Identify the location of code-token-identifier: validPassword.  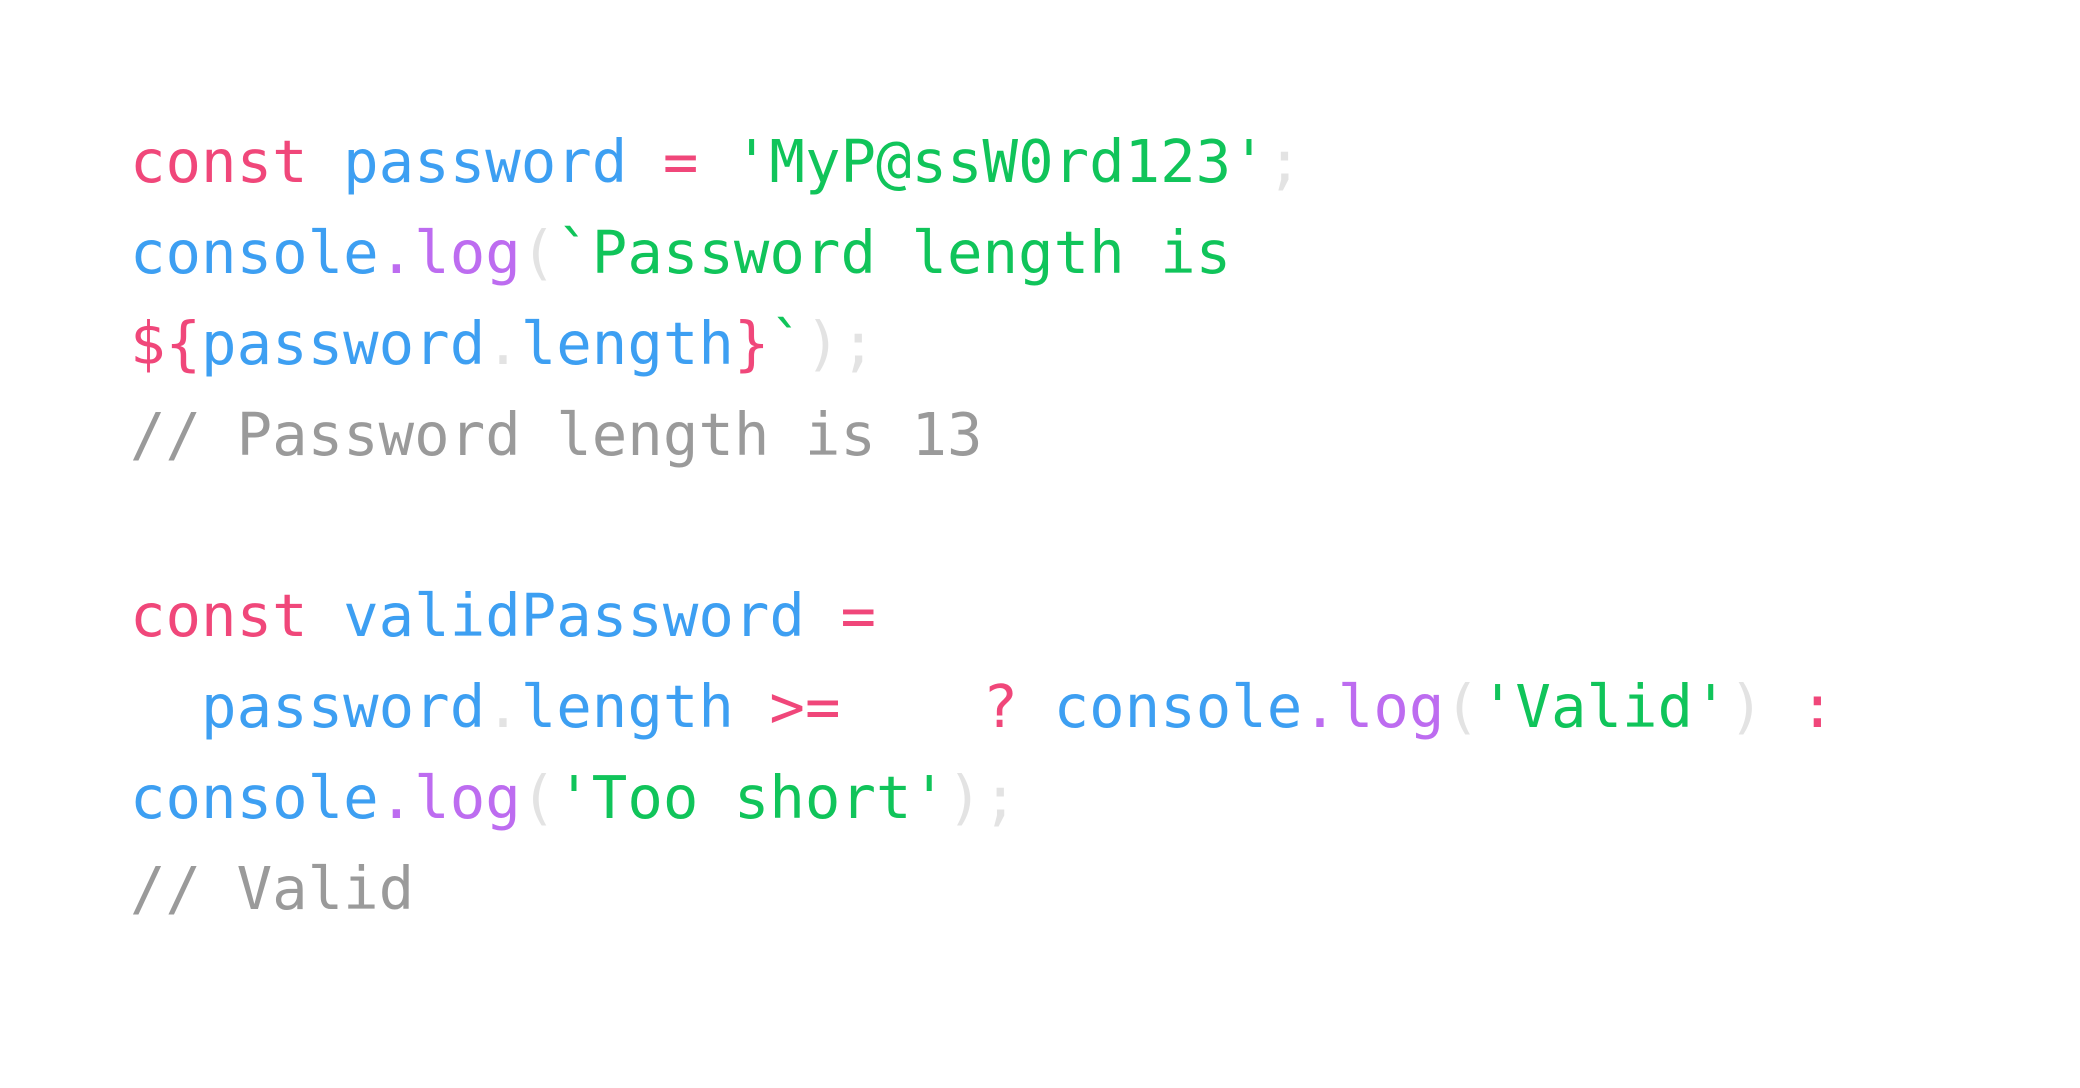
(574, 615).